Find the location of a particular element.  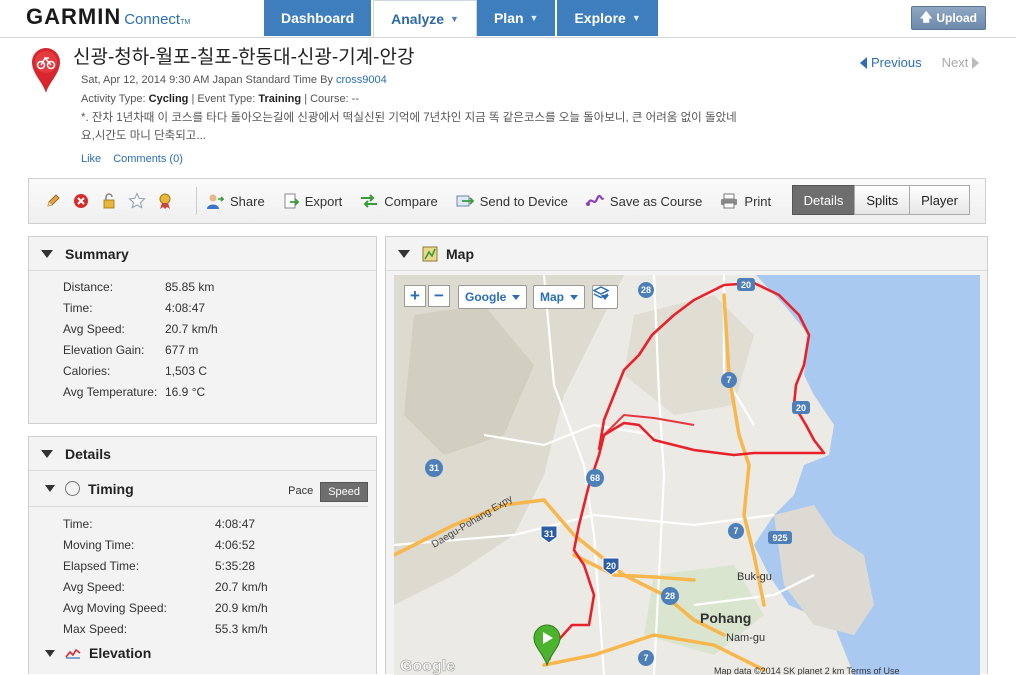

route-shield: 7 is located at coordinates (728, 380).